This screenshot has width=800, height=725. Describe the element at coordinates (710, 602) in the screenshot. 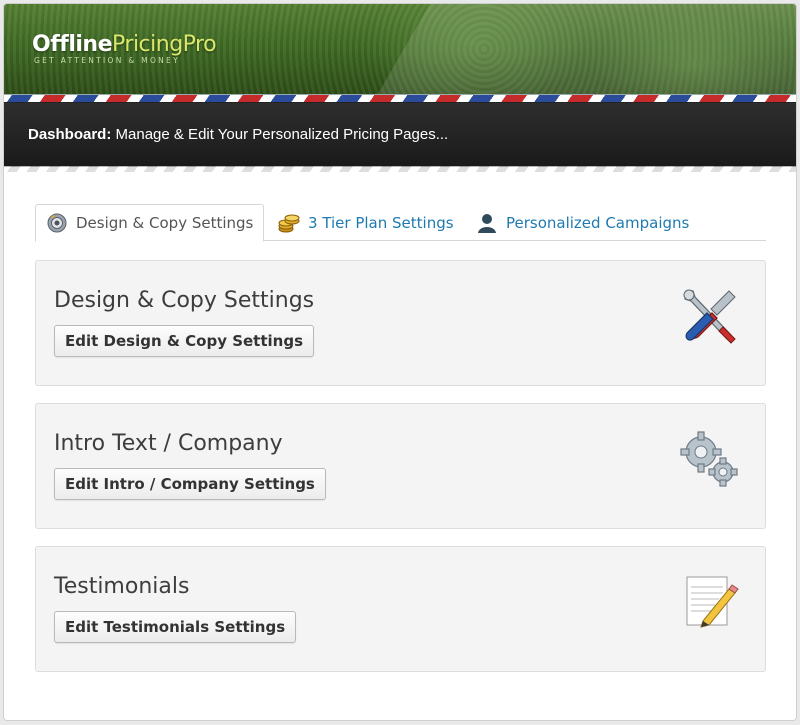

I see `document-pencil-icon` at that location.